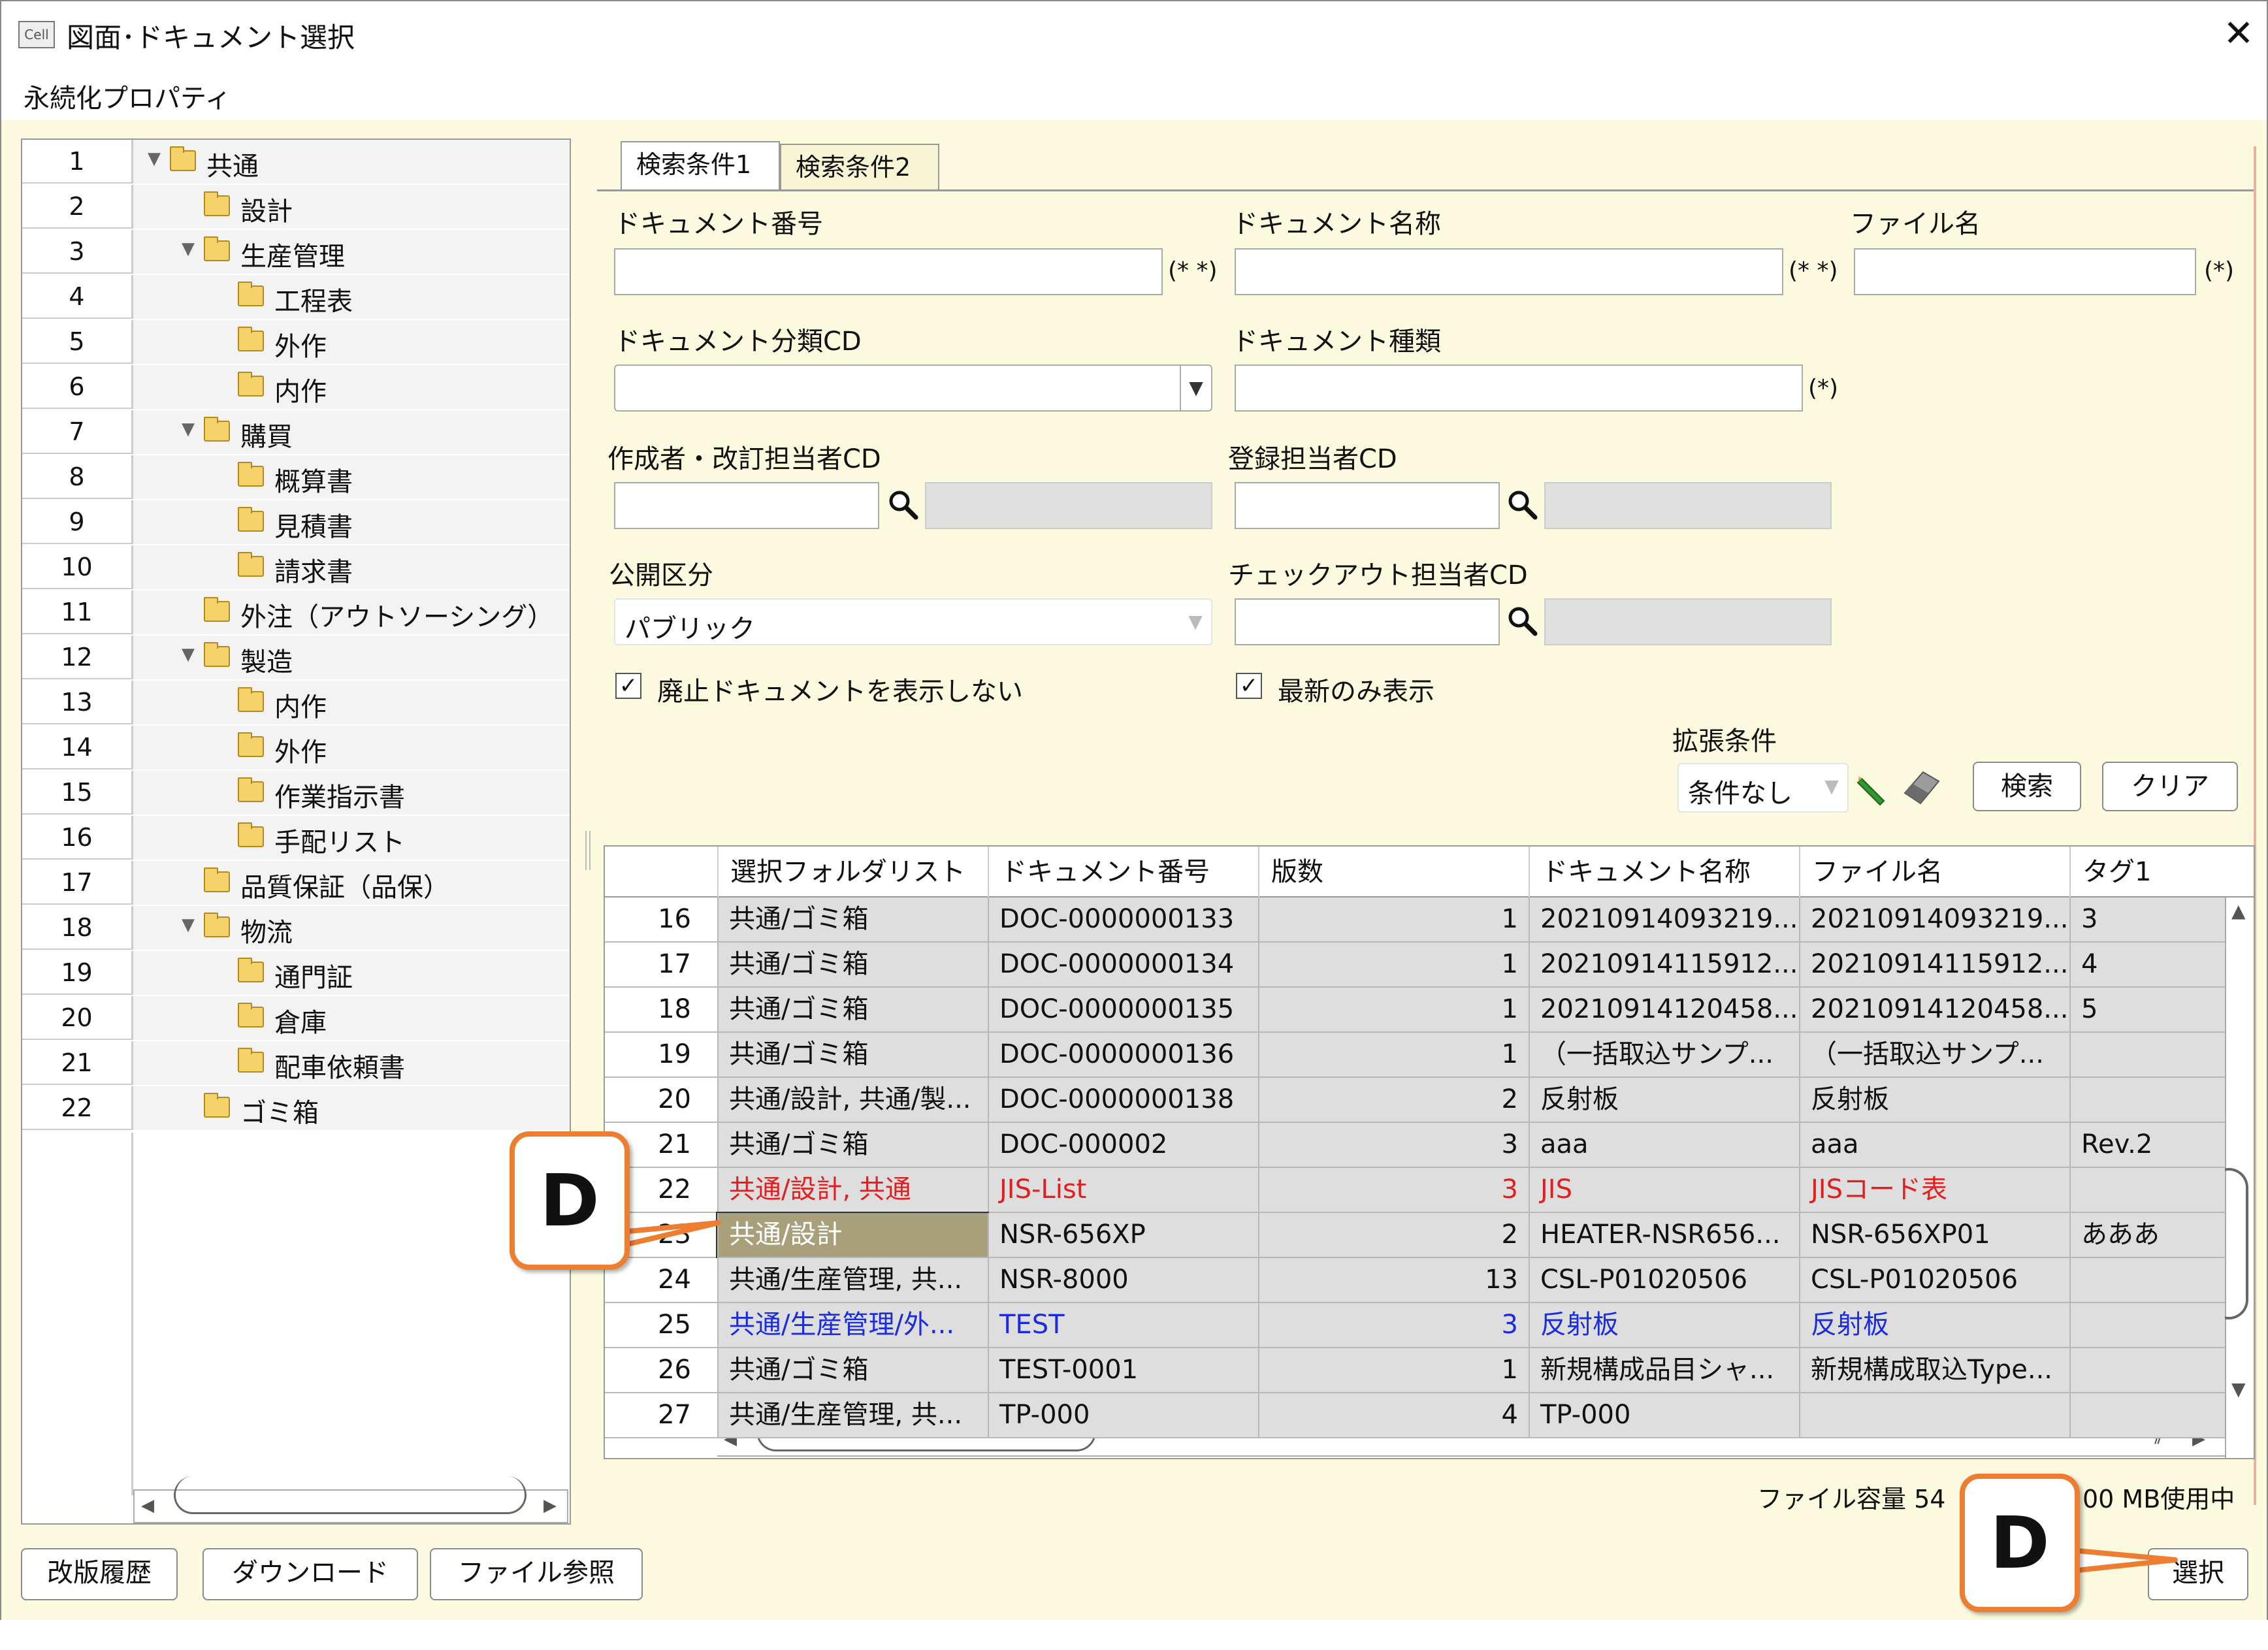  What do you see at coordinates (296, 883) in the screenshot?
I see `tree-row: 17 品質保証（品保）` at bounding box center [296, 883].